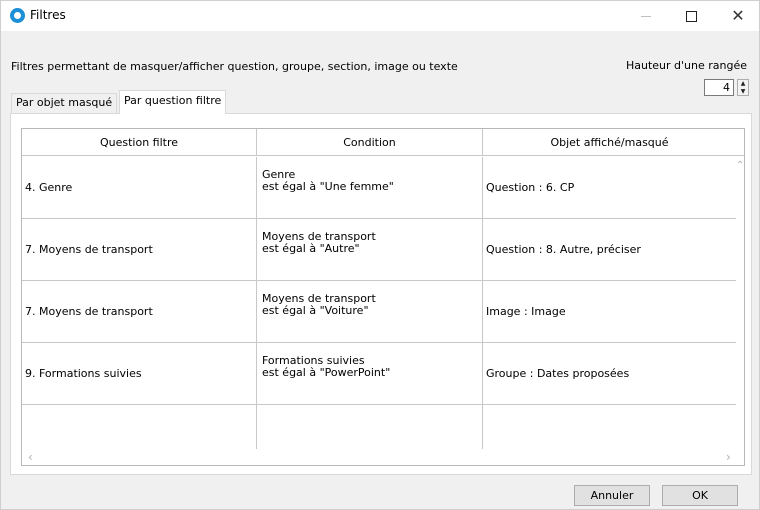 The image size is (760, 510). I want to click on column-header-condition: Condition, so click(370, 142).